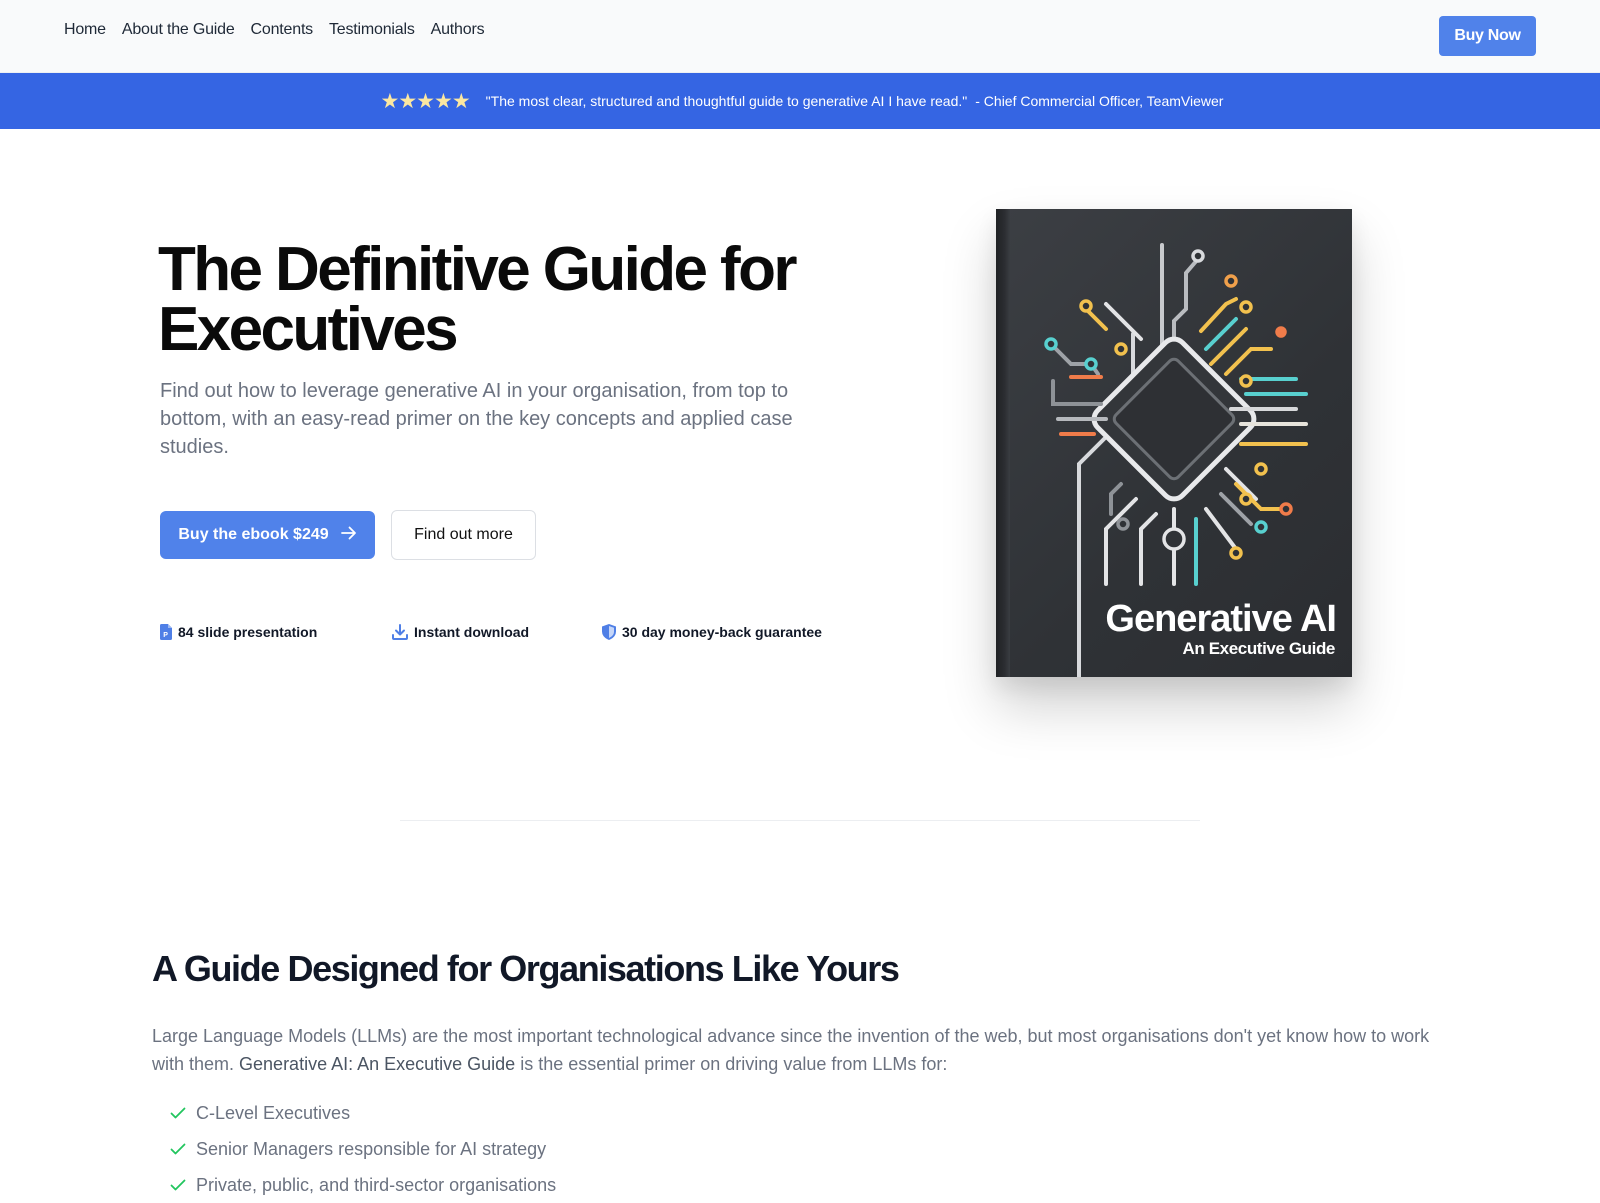  Describe the element at coordinates (363, 1113) in the screenshot. I see `list-item: C-Level Executives` at that location.